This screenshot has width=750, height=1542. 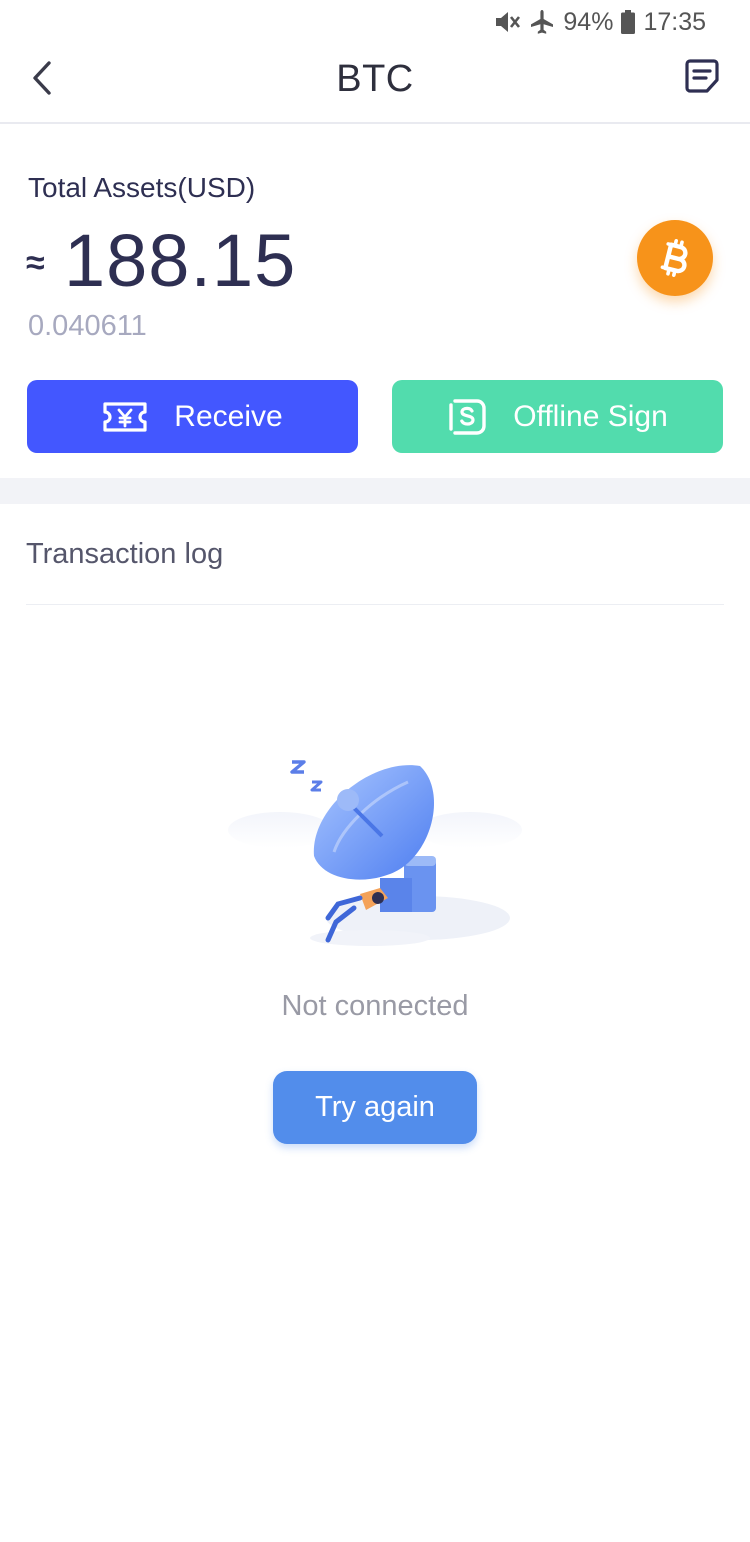 I want to click on ticket-yen-icon, so click(x=125, y=416).